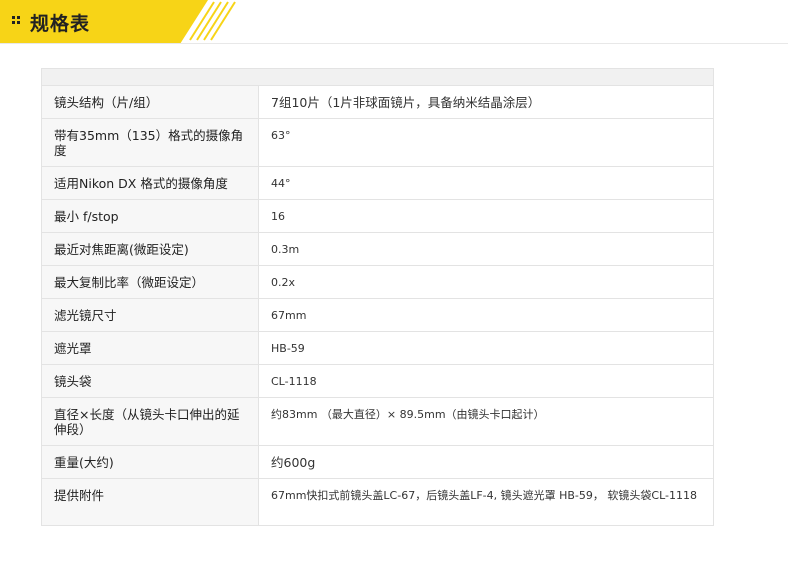  What do you see at coordinates (486, 282) in the screenshot?
I see `spec-value: 0.2x` at bounding box center [486, 282].